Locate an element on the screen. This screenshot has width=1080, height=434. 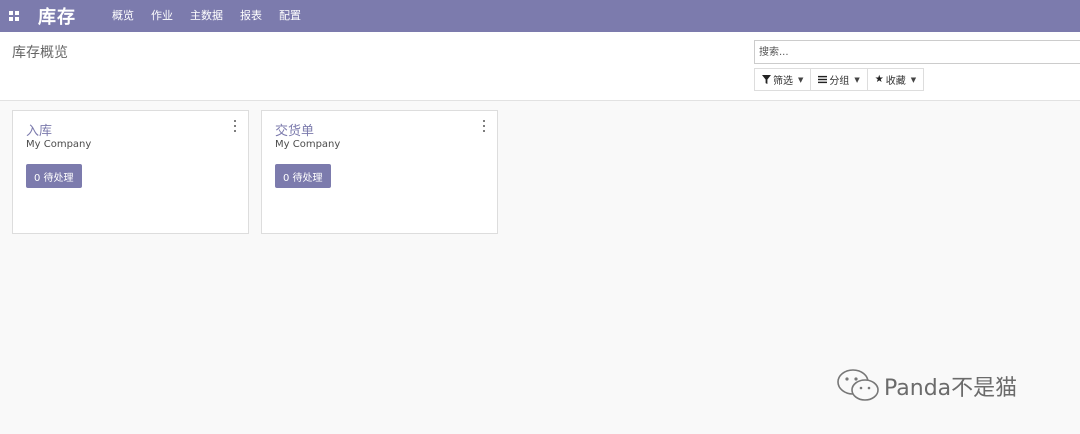
apps-menu-icon is located at coordinates (14, 16).